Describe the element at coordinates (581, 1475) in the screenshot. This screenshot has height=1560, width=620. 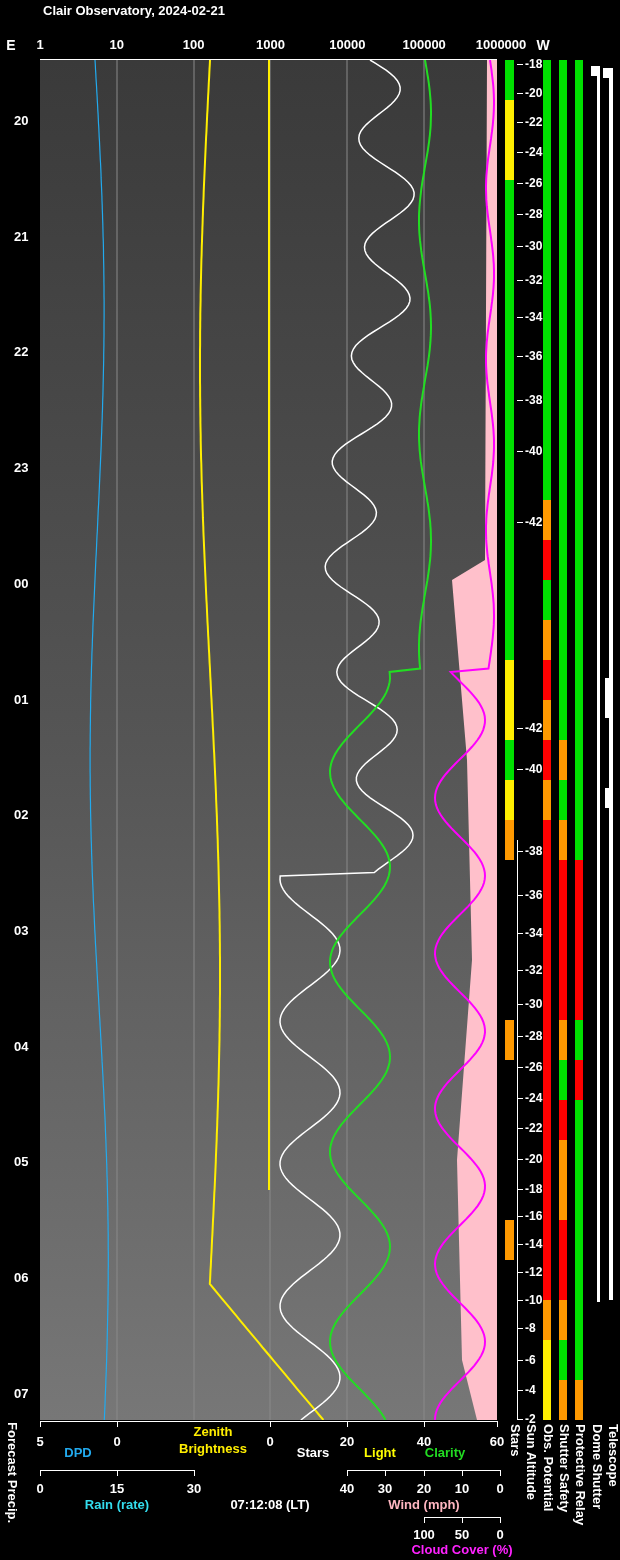
I see `column-label: Protective Relay` at that location.